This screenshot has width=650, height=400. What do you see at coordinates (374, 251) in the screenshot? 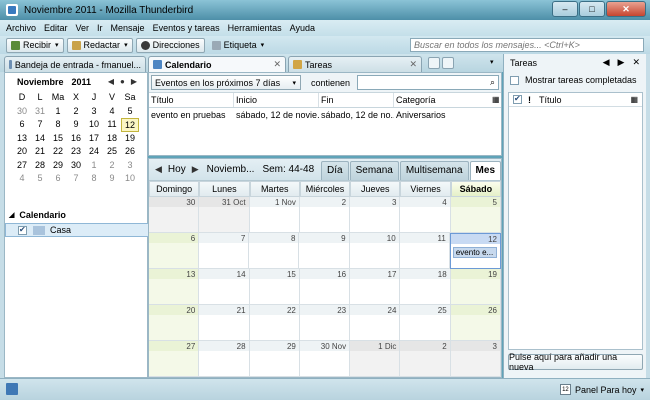
I see `month-day-cell: 10` at bounding box center [374, 251].